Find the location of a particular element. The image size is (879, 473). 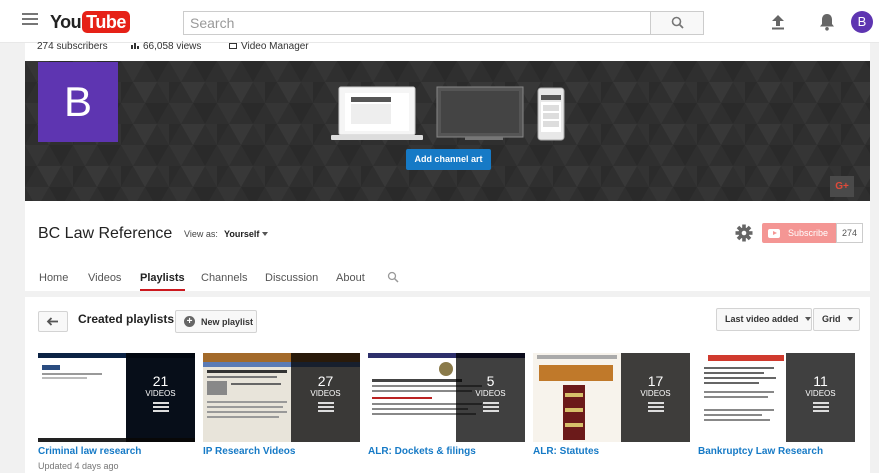

search-button is located at coordinates (677, 23).